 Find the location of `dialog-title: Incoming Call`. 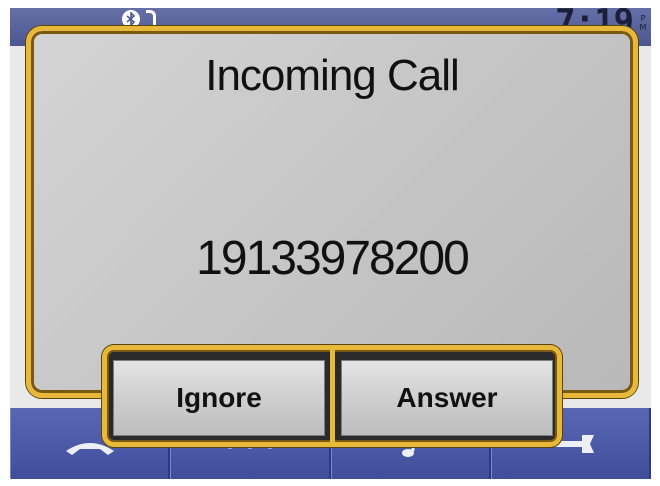

dialog-title: Incoming Call is located at coordinates (332, 75).